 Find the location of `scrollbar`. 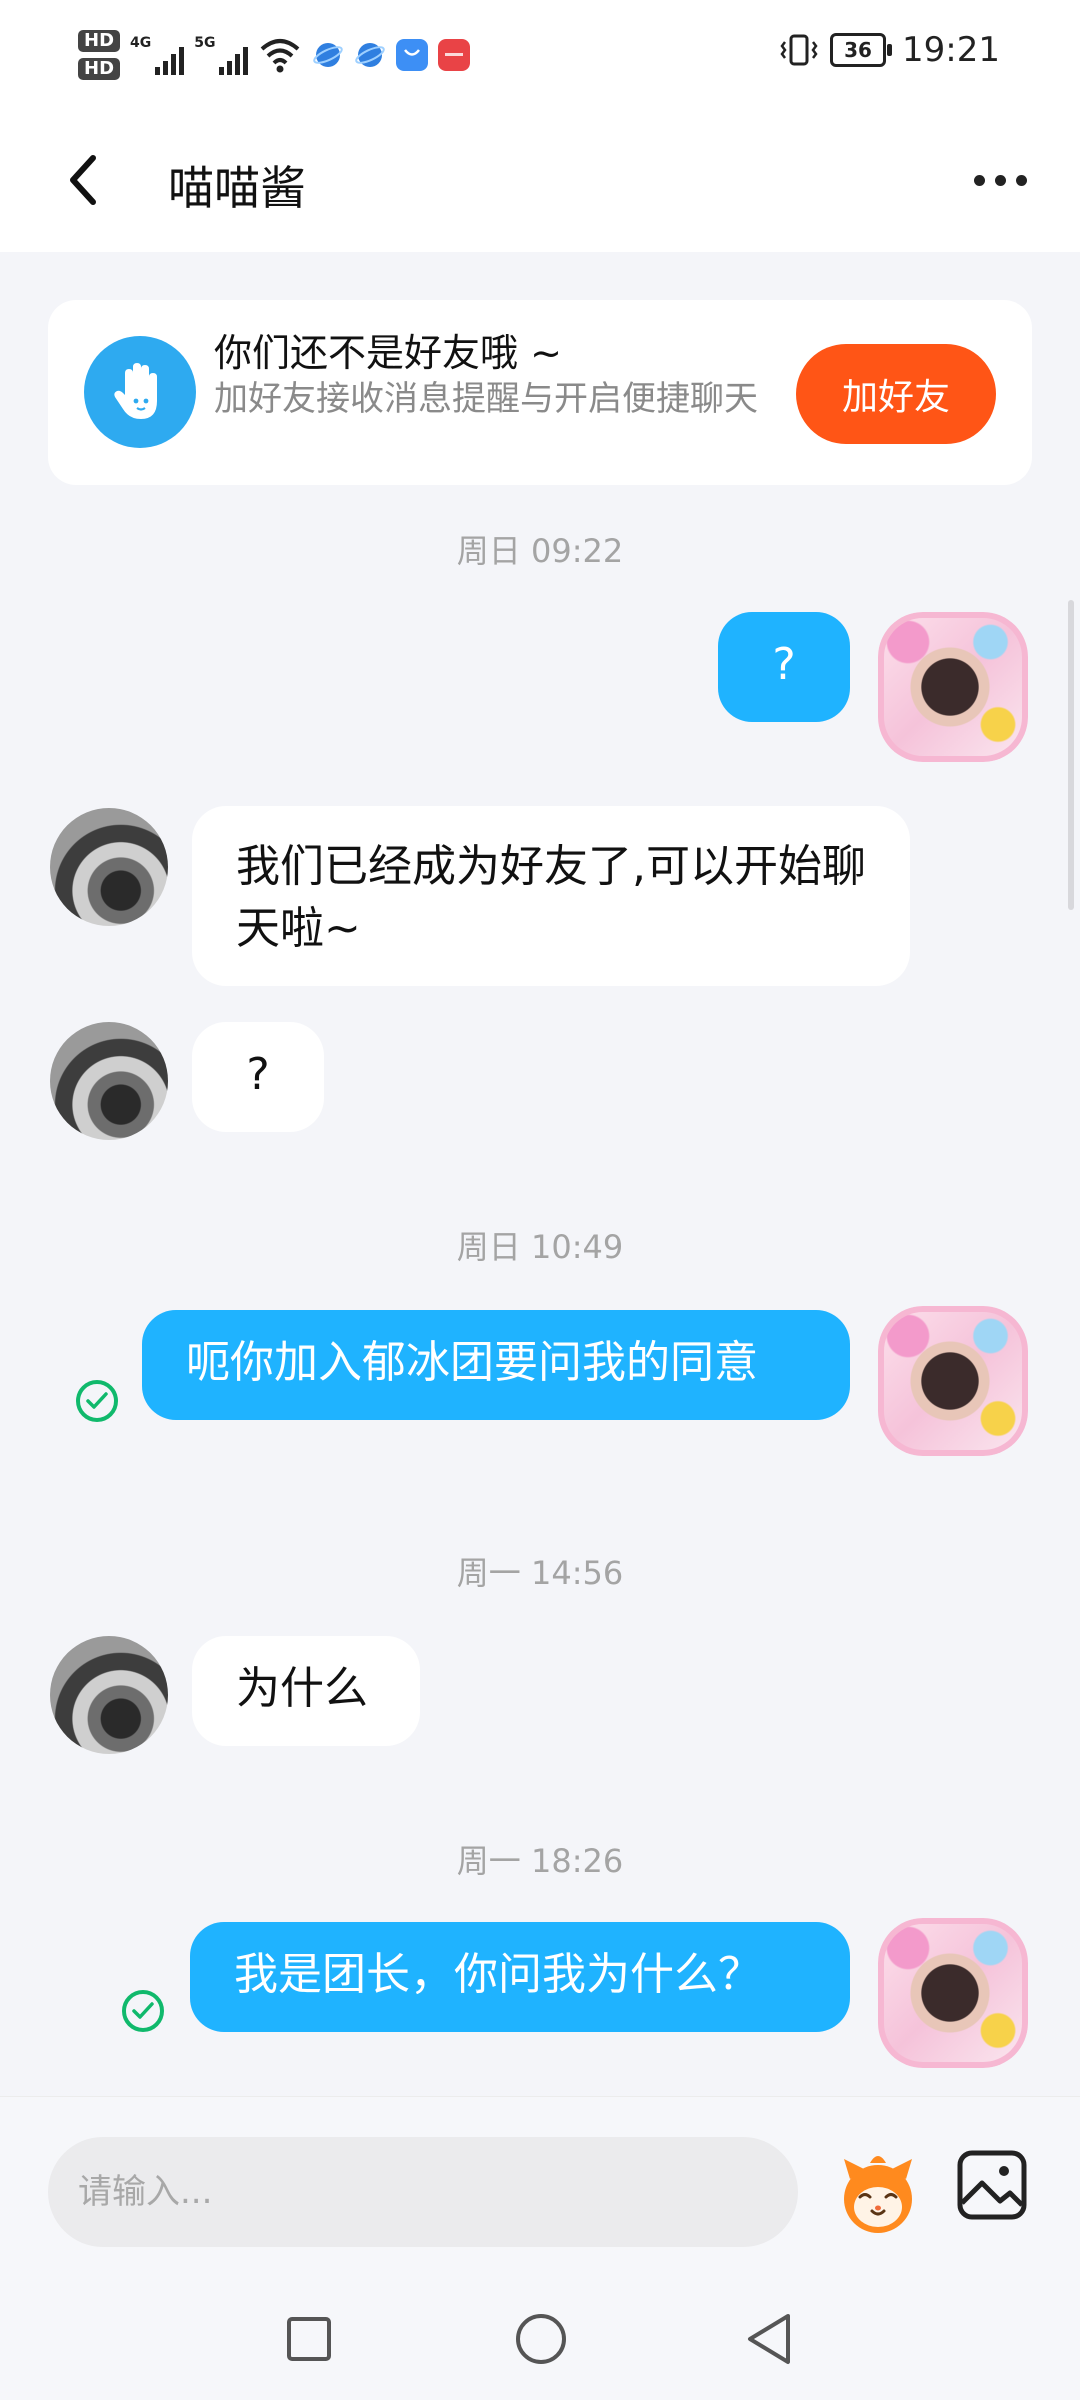

scrollbar is located at coordinates (1071, 755).